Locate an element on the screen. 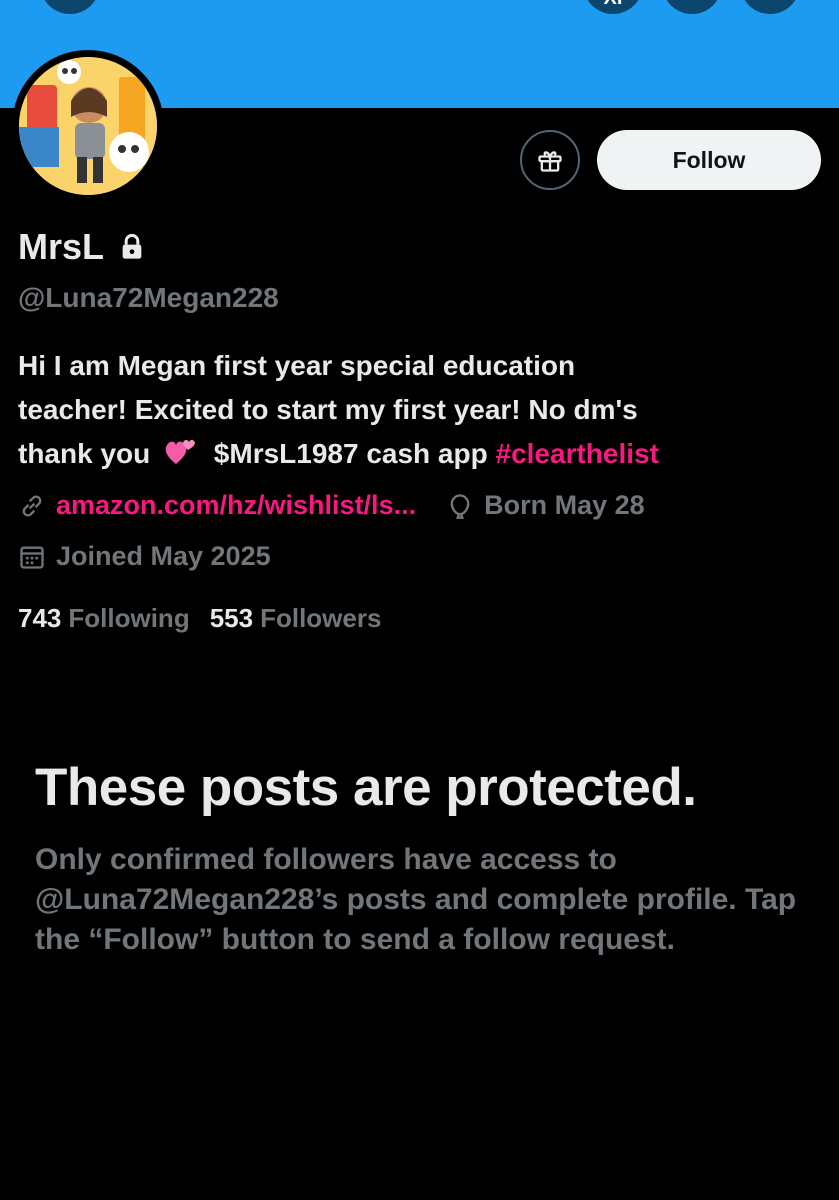 This screenshot has width=839, height=1200. profile-name-row: MrsL is located at coordinates (82, 247).